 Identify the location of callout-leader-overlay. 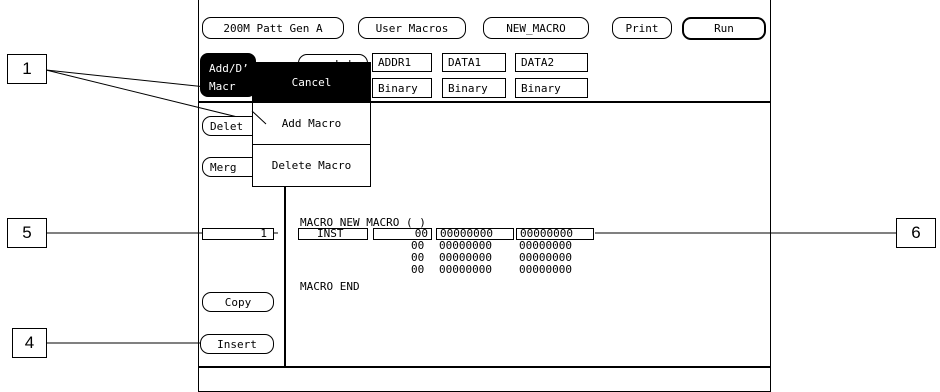
(259, 117).